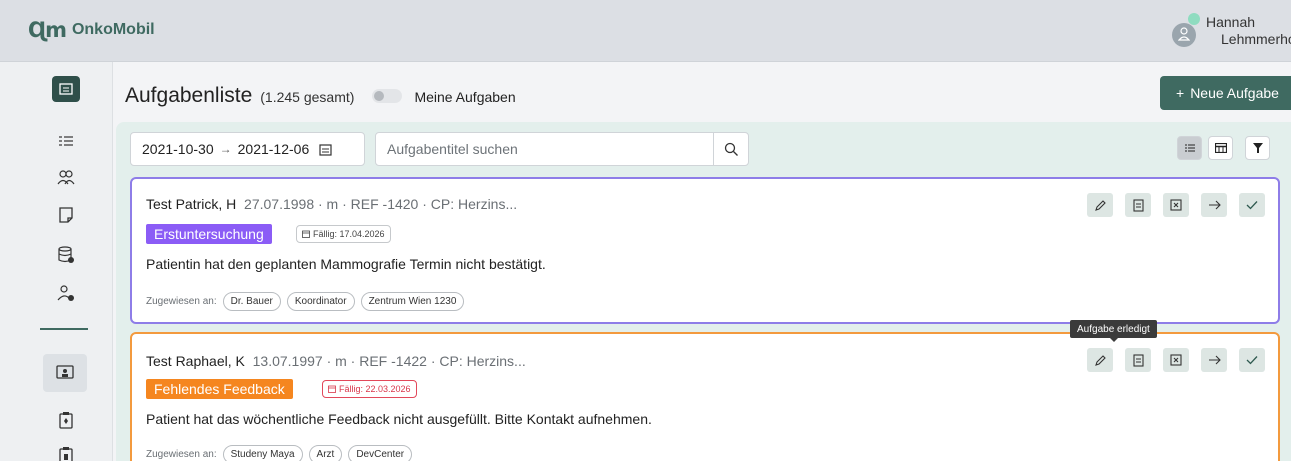 The image size is (1291, 461). I want to click on patient-name: Test Patrick, H, so click(191, 204).